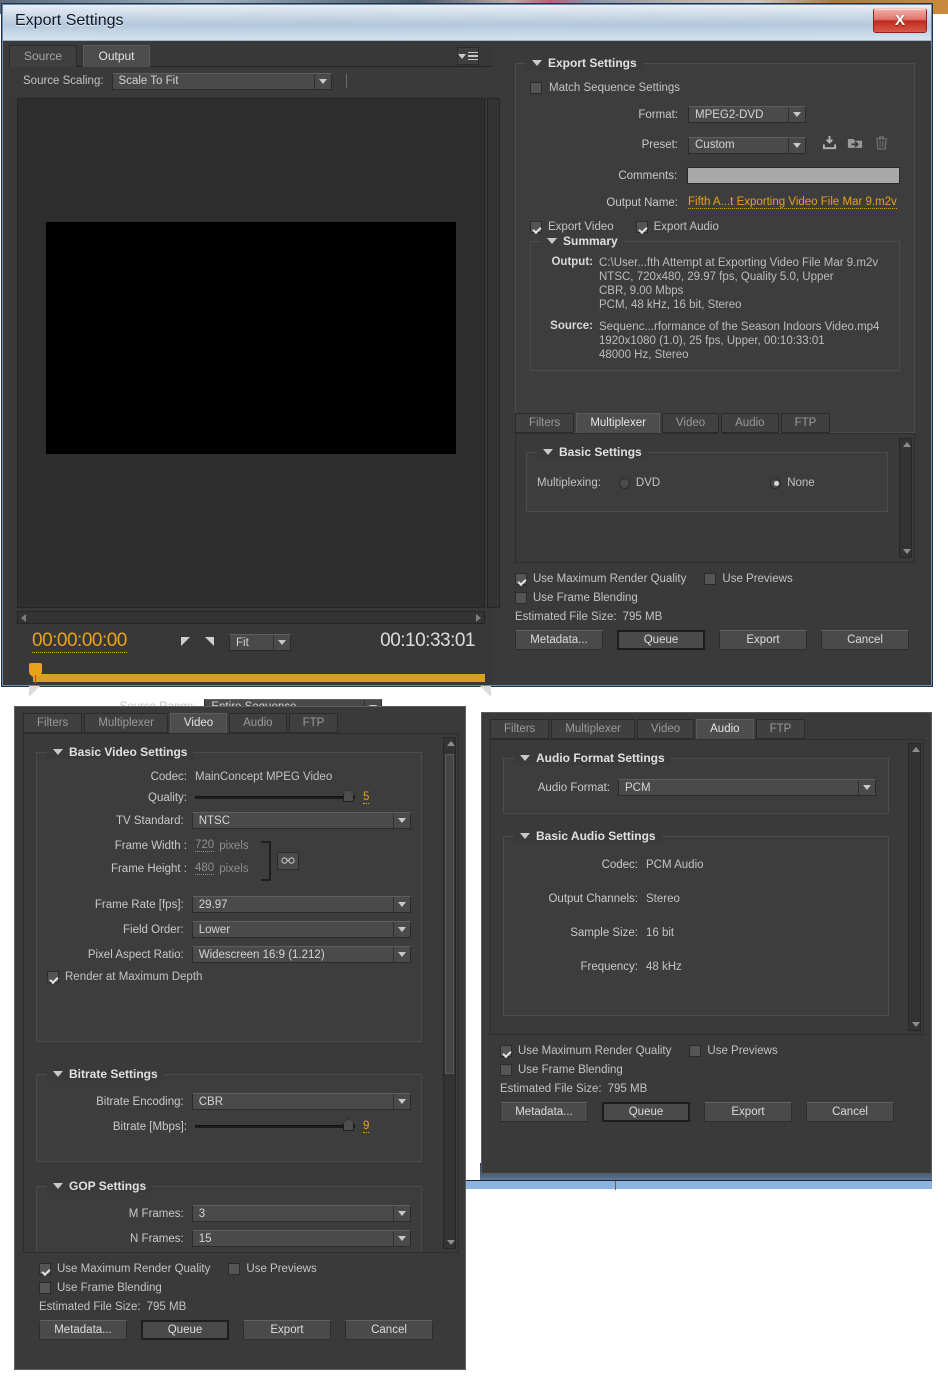  Describe the element at coordinates (536, 227) in the screenshot. I see `export-video-checkbox` at that location.